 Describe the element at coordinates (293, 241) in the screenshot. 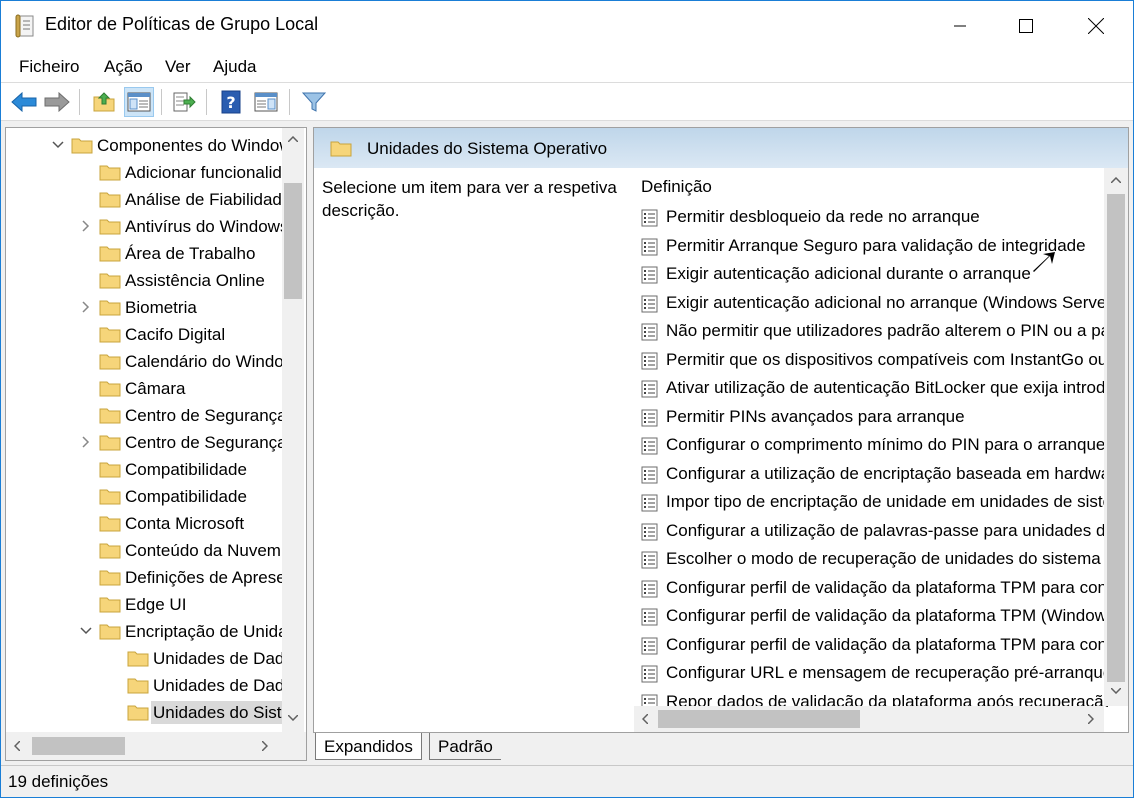

I see `tree-vertical-scroll-thumb` at that location.